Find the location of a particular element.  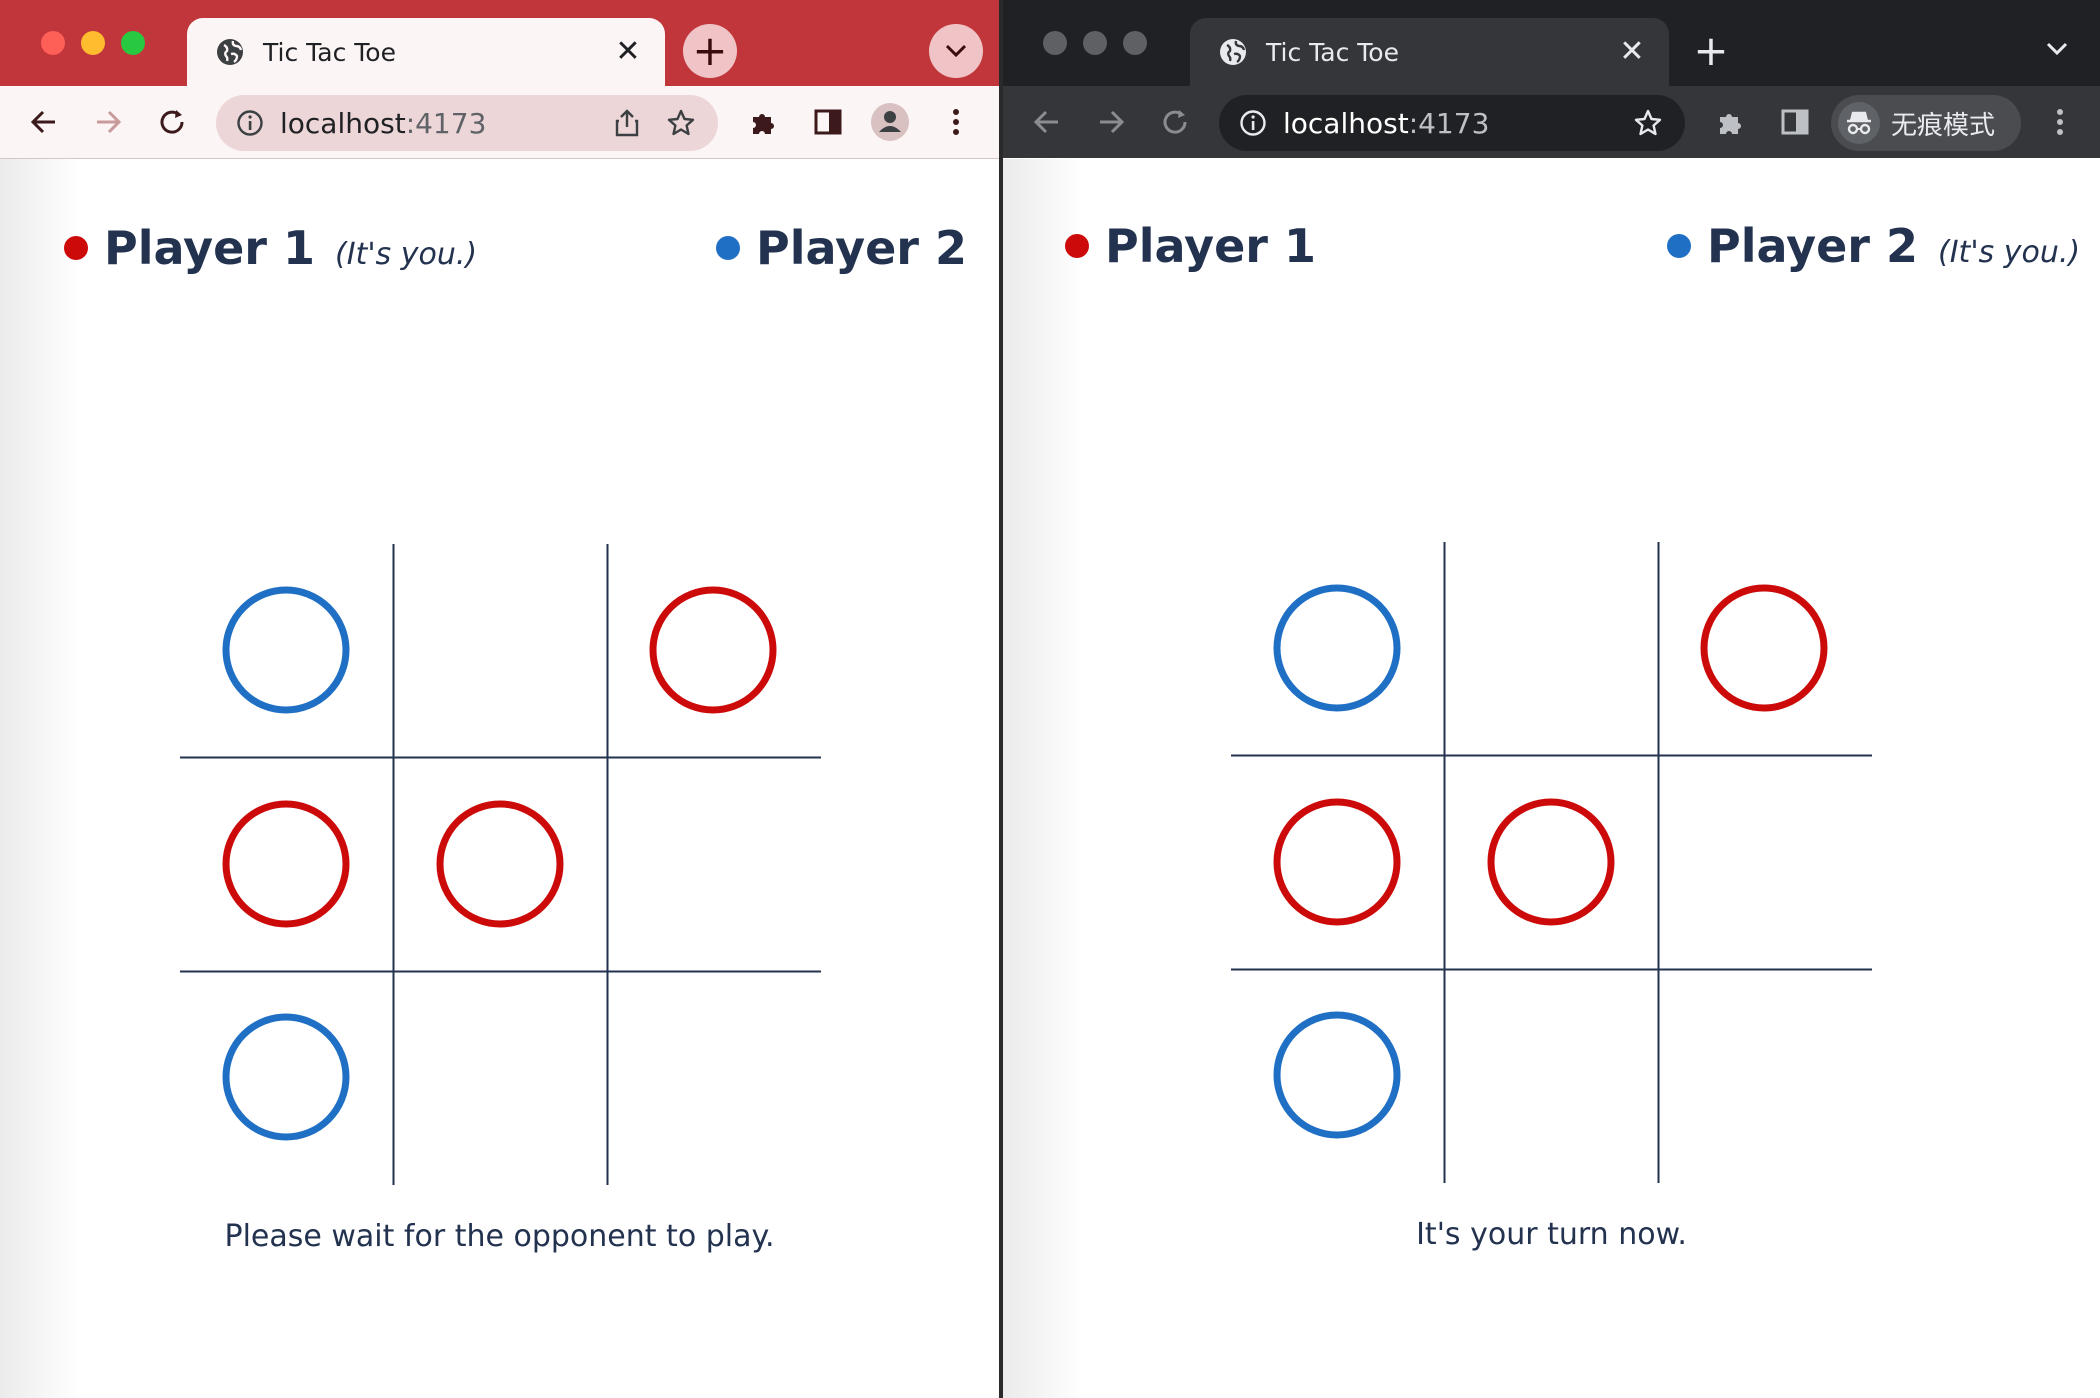

incognito-profile-button: 无痕模式 is located at coordinates (1926, 123).